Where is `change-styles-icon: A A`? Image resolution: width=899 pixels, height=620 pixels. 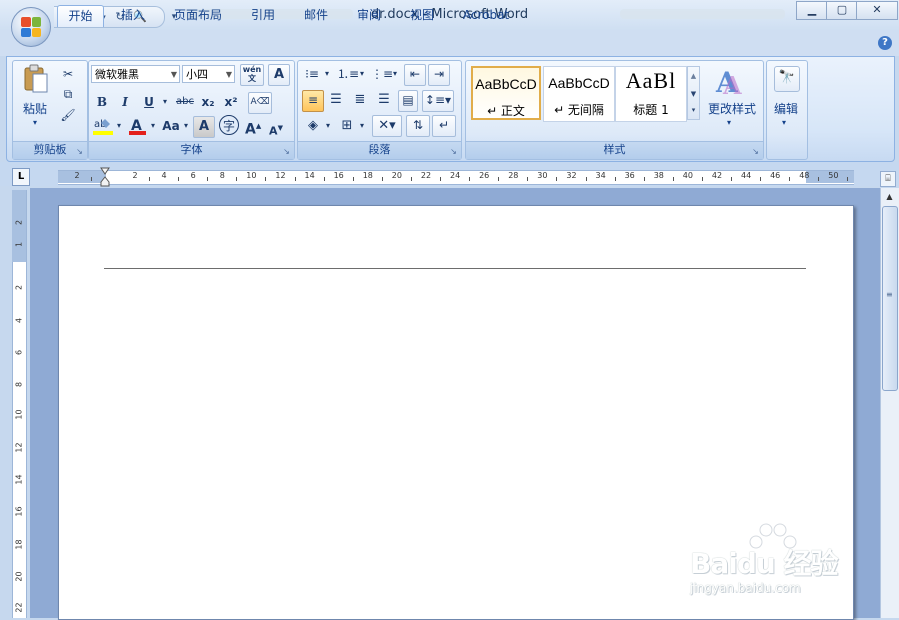
change-styles-icon: A A is located at coordinates (730, 82).